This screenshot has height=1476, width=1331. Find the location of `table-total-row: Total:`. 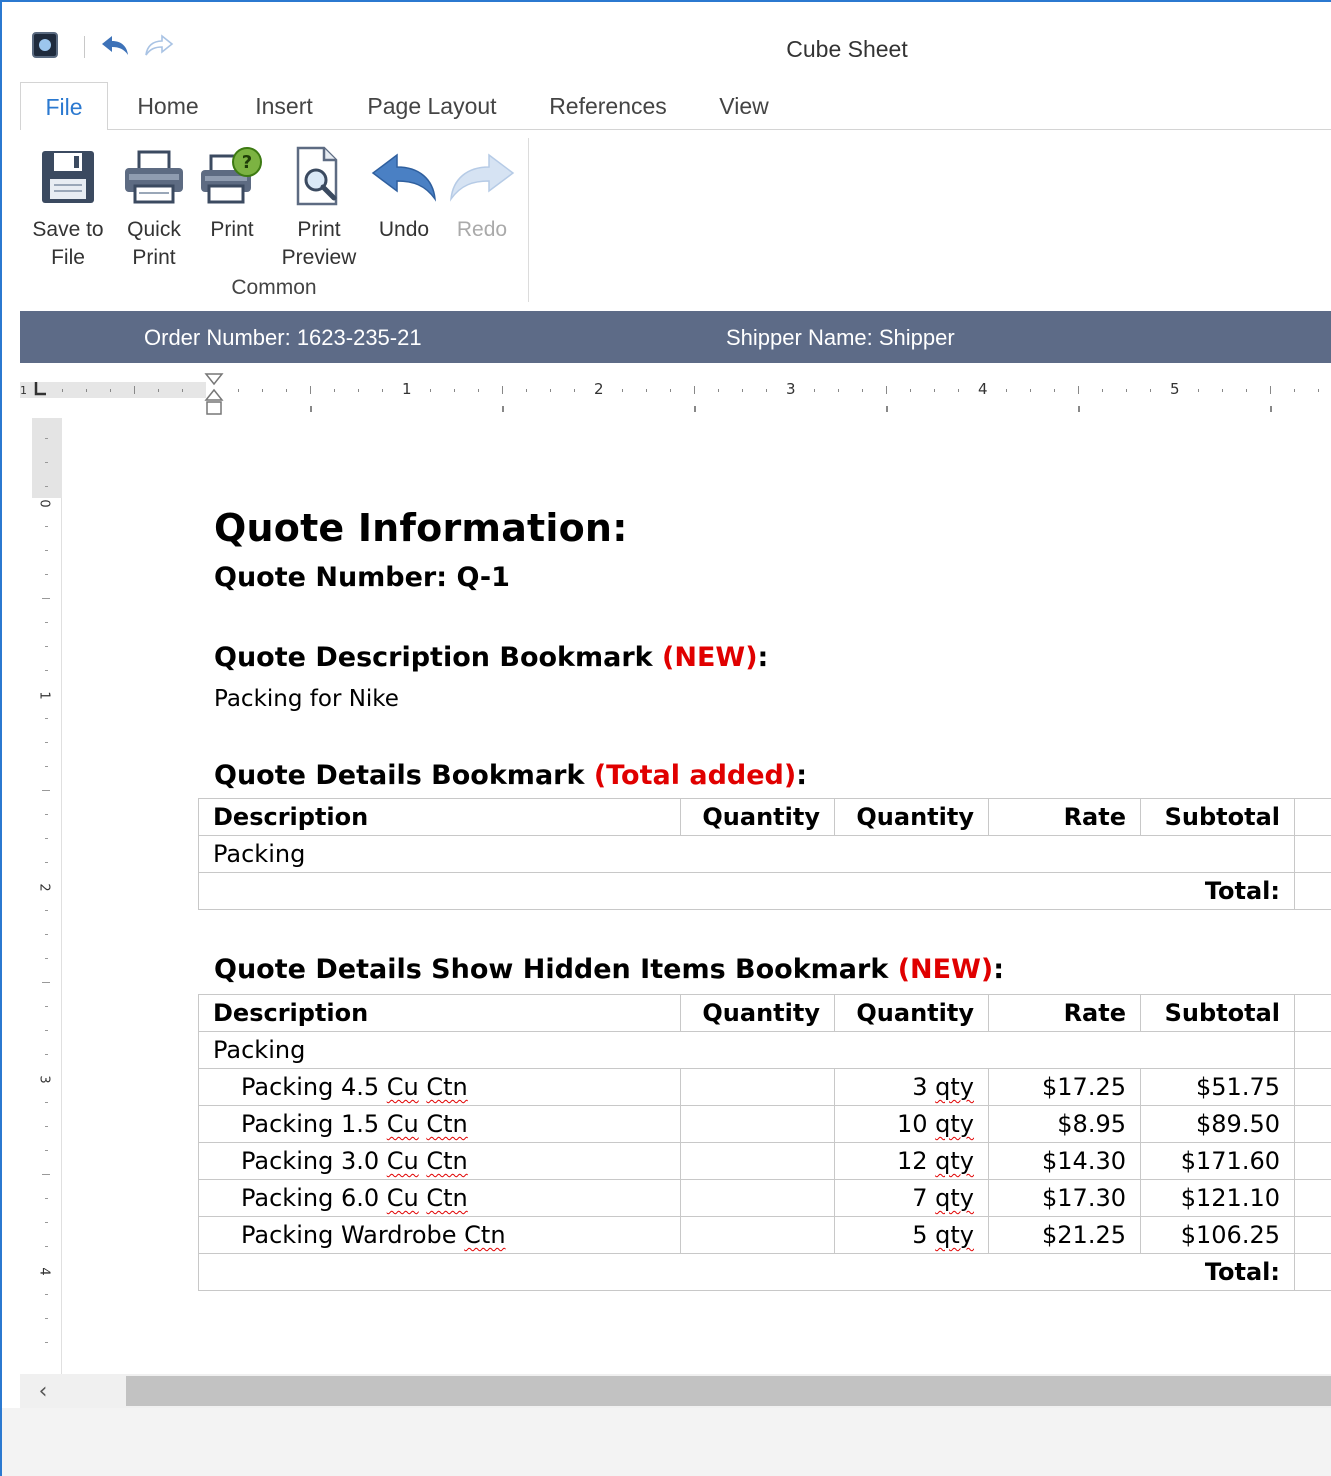

table-total-row: Total: is located at coordinates (764, 891).